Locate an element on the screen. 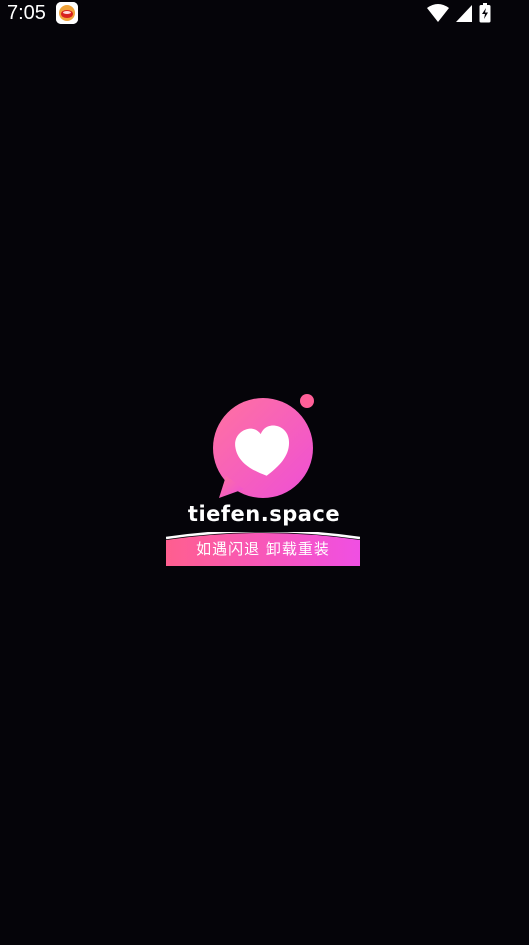 Image resolution: width=529 pixels, height=945 pixels. heart-chat-bubble-logo is located at coordinates (263, 446).